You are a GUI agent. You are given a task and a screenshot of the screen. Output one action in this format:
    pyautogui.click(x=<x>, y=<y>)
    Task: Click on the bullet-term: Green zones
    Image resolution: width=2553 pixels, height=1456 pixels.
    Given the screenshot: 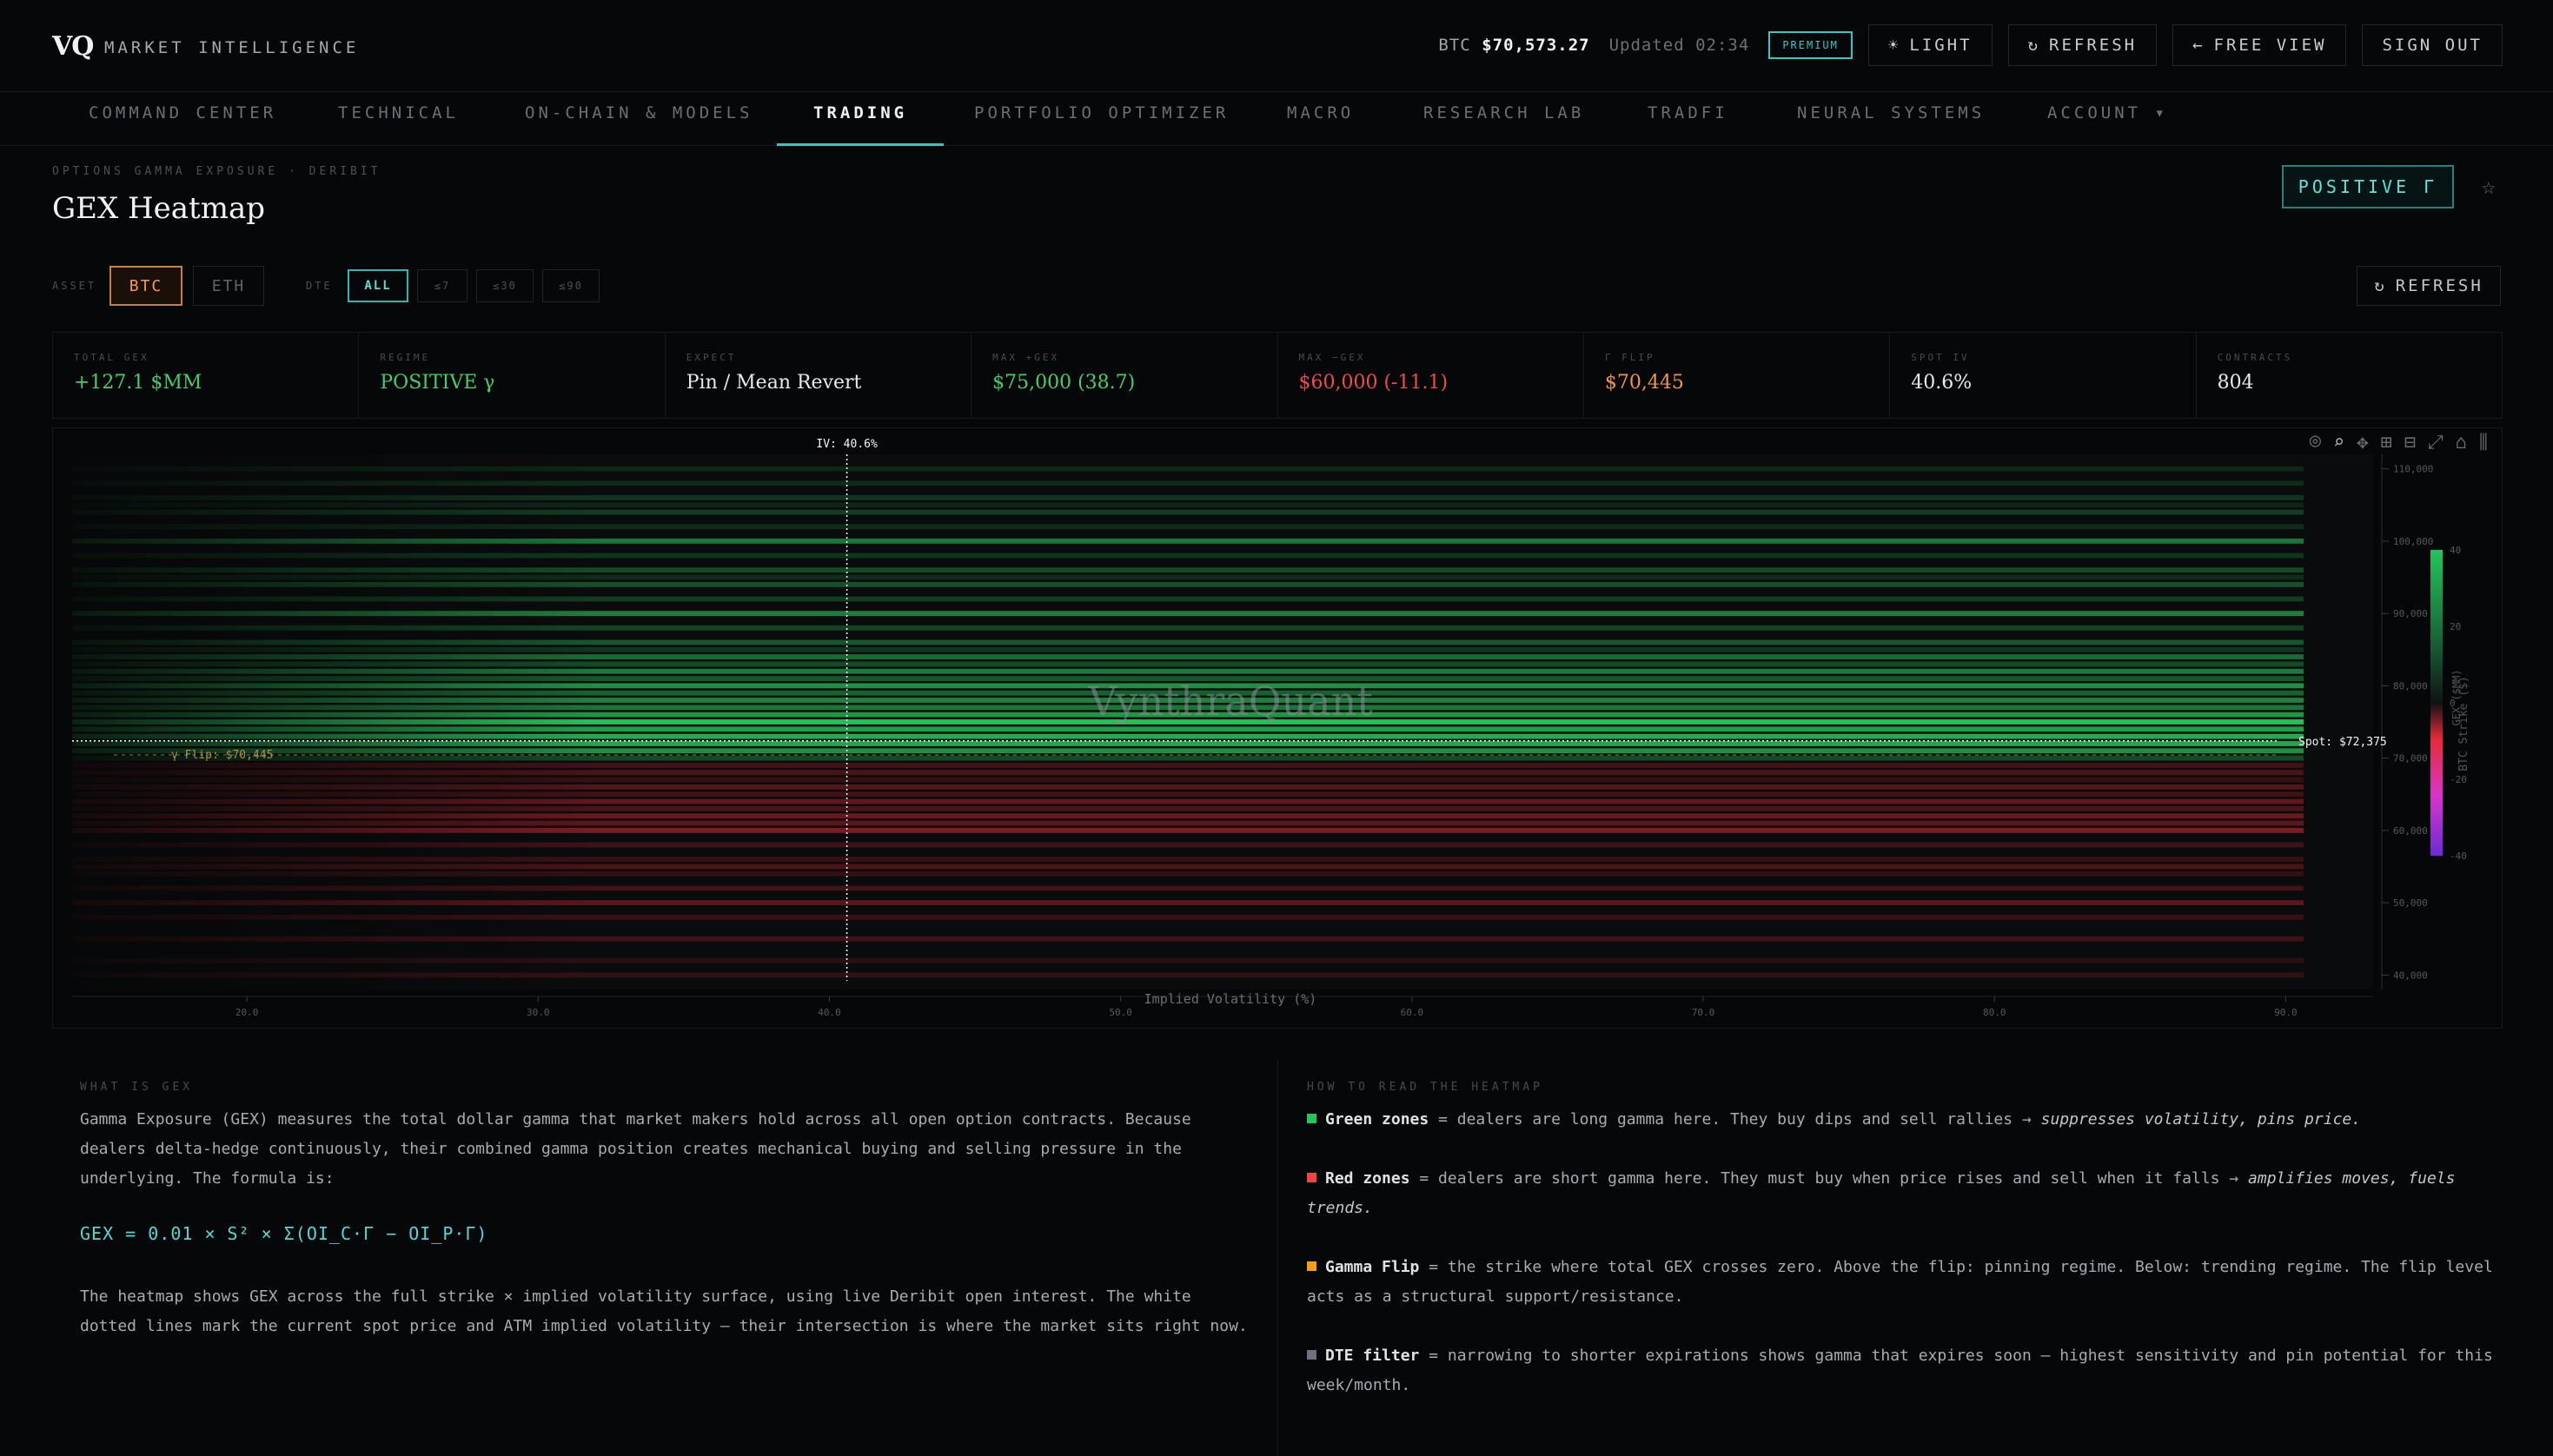 What is the action you would take?
    pyautogui.click(x=1377, y=1119)
    